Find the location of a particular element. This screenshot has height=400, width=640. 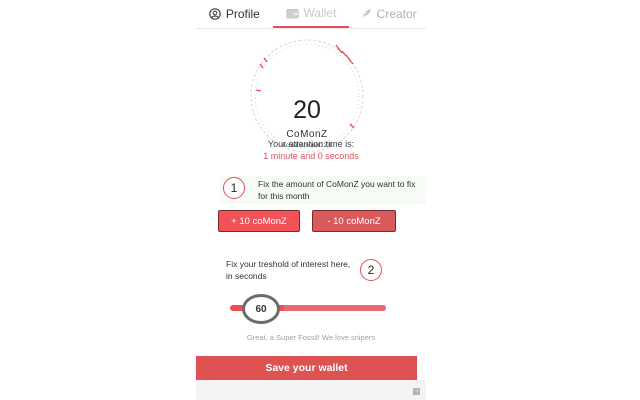

add-comonz-button: + 10 coMonZ is located at coordinates (259, 221).